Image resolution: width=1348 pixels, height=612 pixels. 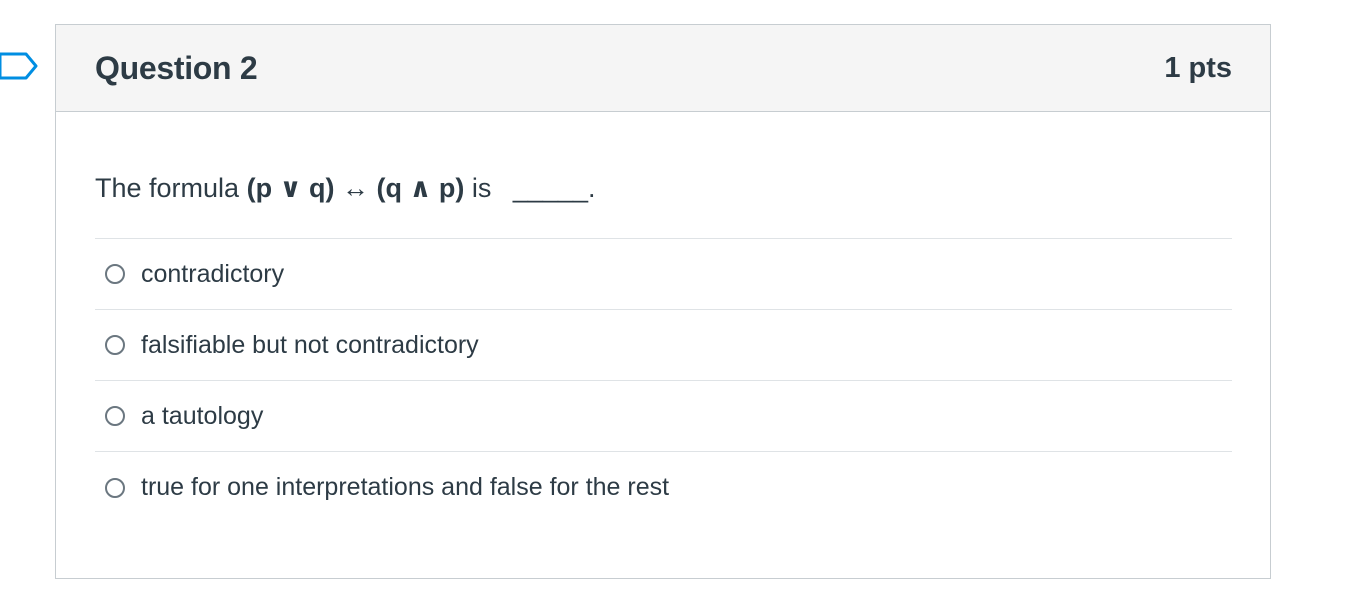 I want to click on answer-option-falsifiable: falsifiable but not contradictory, so click(x=663, y=345).